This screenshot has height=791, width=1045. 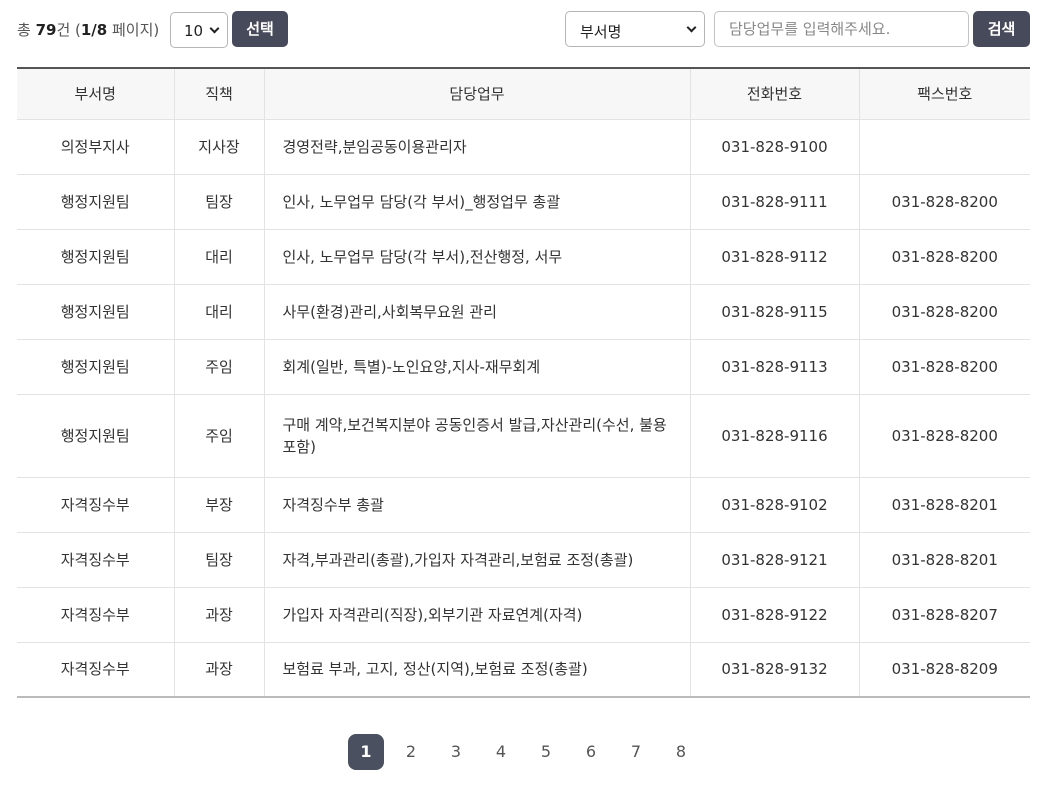 I want to click on cell-phone: 031-828-9113, so click(x=775, y=367).